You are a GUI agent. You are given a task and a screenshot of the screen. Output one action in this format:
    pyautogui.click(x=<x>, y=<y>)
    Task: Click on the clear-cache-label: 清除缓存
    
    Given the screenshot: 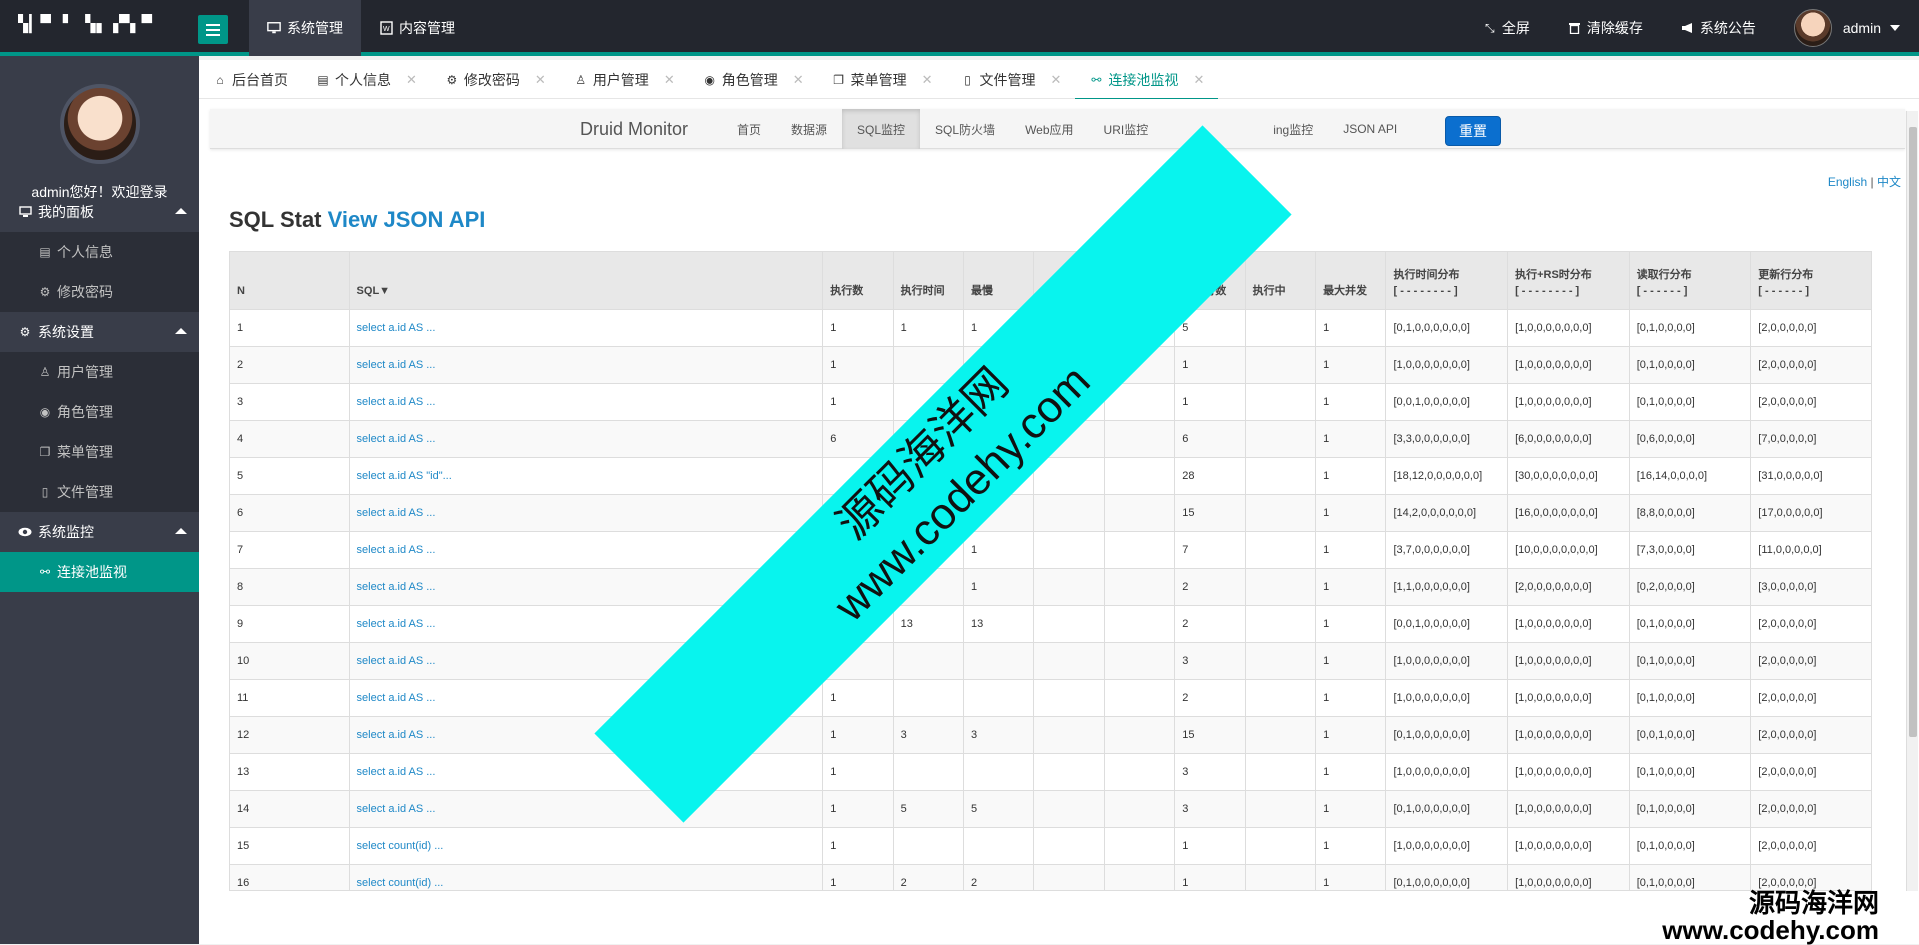 What is the action you would take?
    pyautogui.click(x=1614, y=28)
    